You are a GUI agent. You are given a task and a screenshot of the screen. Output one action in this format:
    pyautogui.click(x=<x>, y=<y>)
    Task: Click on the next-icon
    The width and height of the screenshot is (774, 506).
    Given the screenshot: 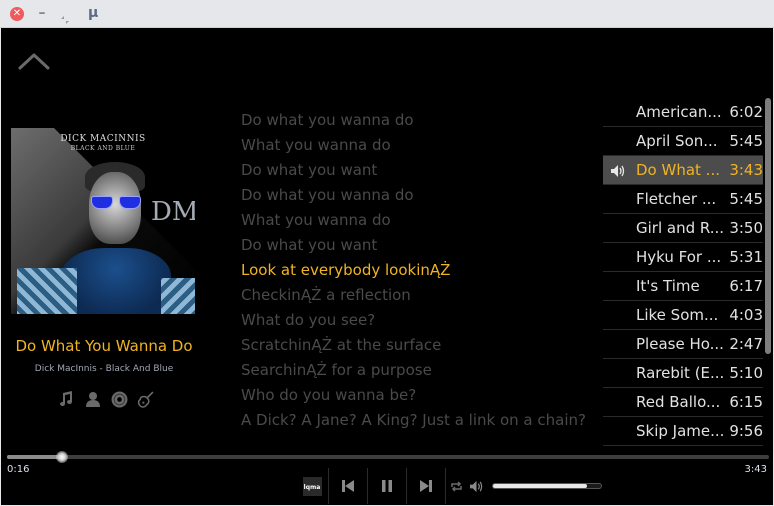 What is the action you would take?
    pyautogui.click(x=426, y=486)
    